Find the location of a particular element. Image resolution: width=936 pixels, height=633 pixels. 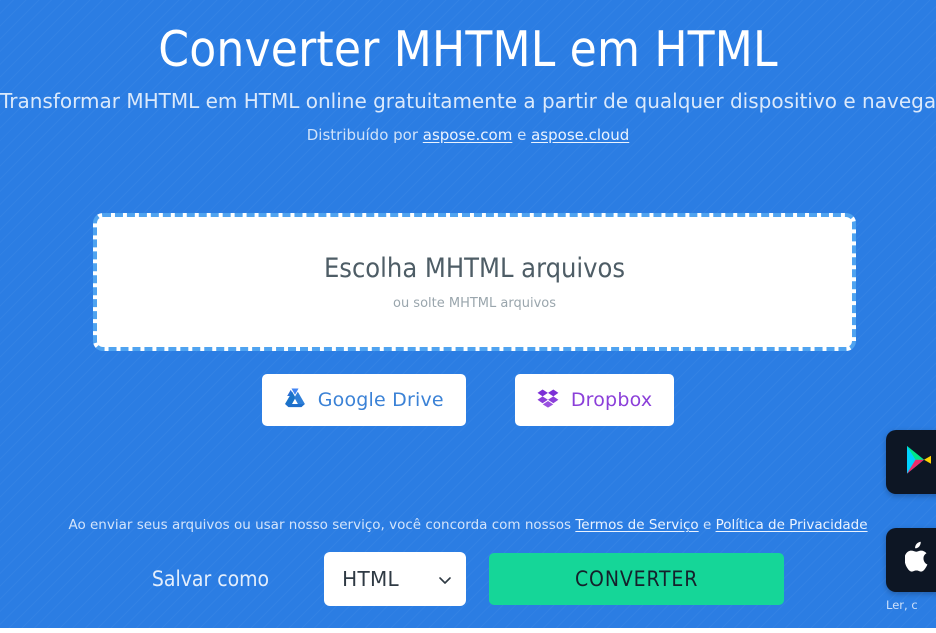

aspose-com-link: aspose.com is located at coordinates (468, 135).